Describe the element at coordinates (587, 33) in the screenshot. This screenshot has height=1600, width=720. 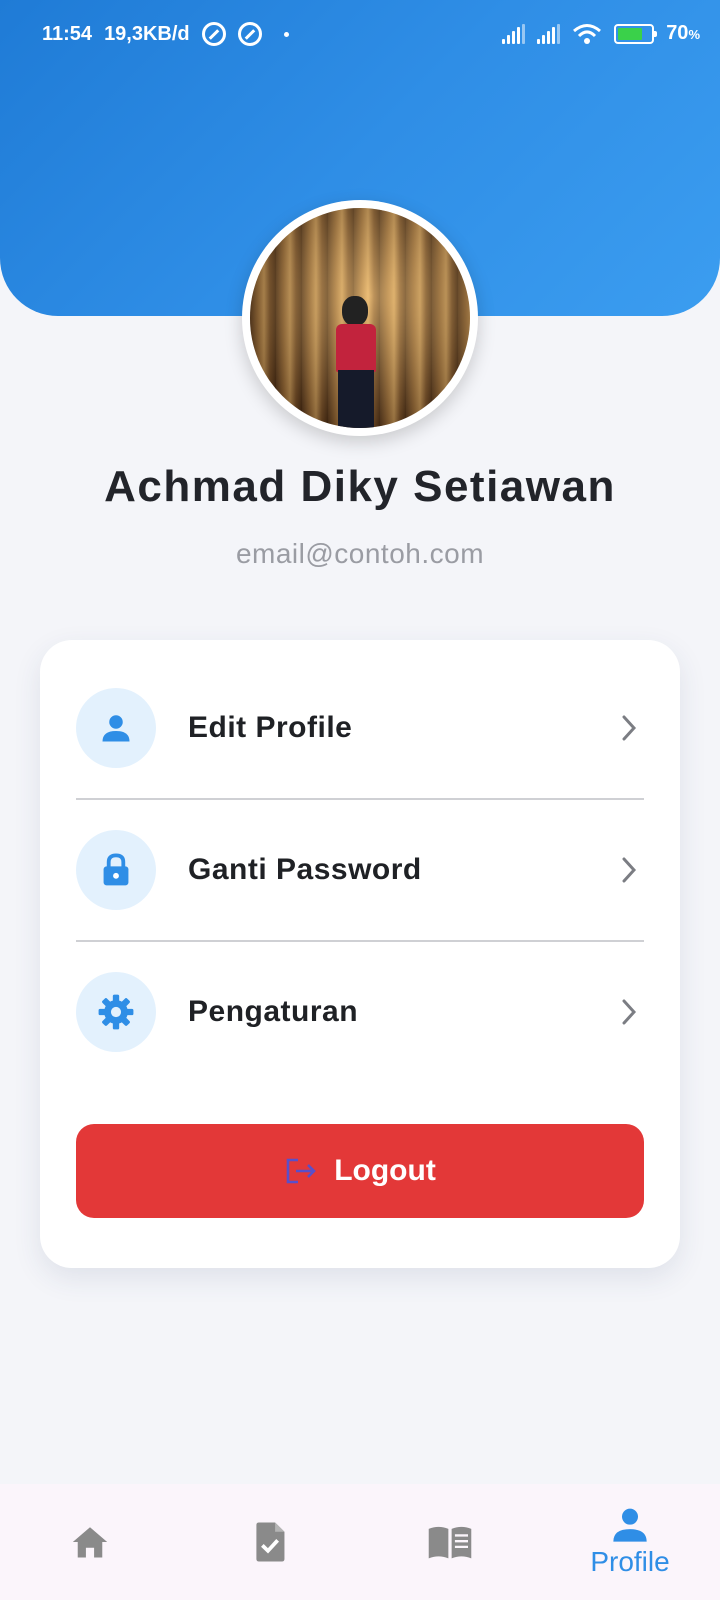
I see `wifi-icon` at that location.